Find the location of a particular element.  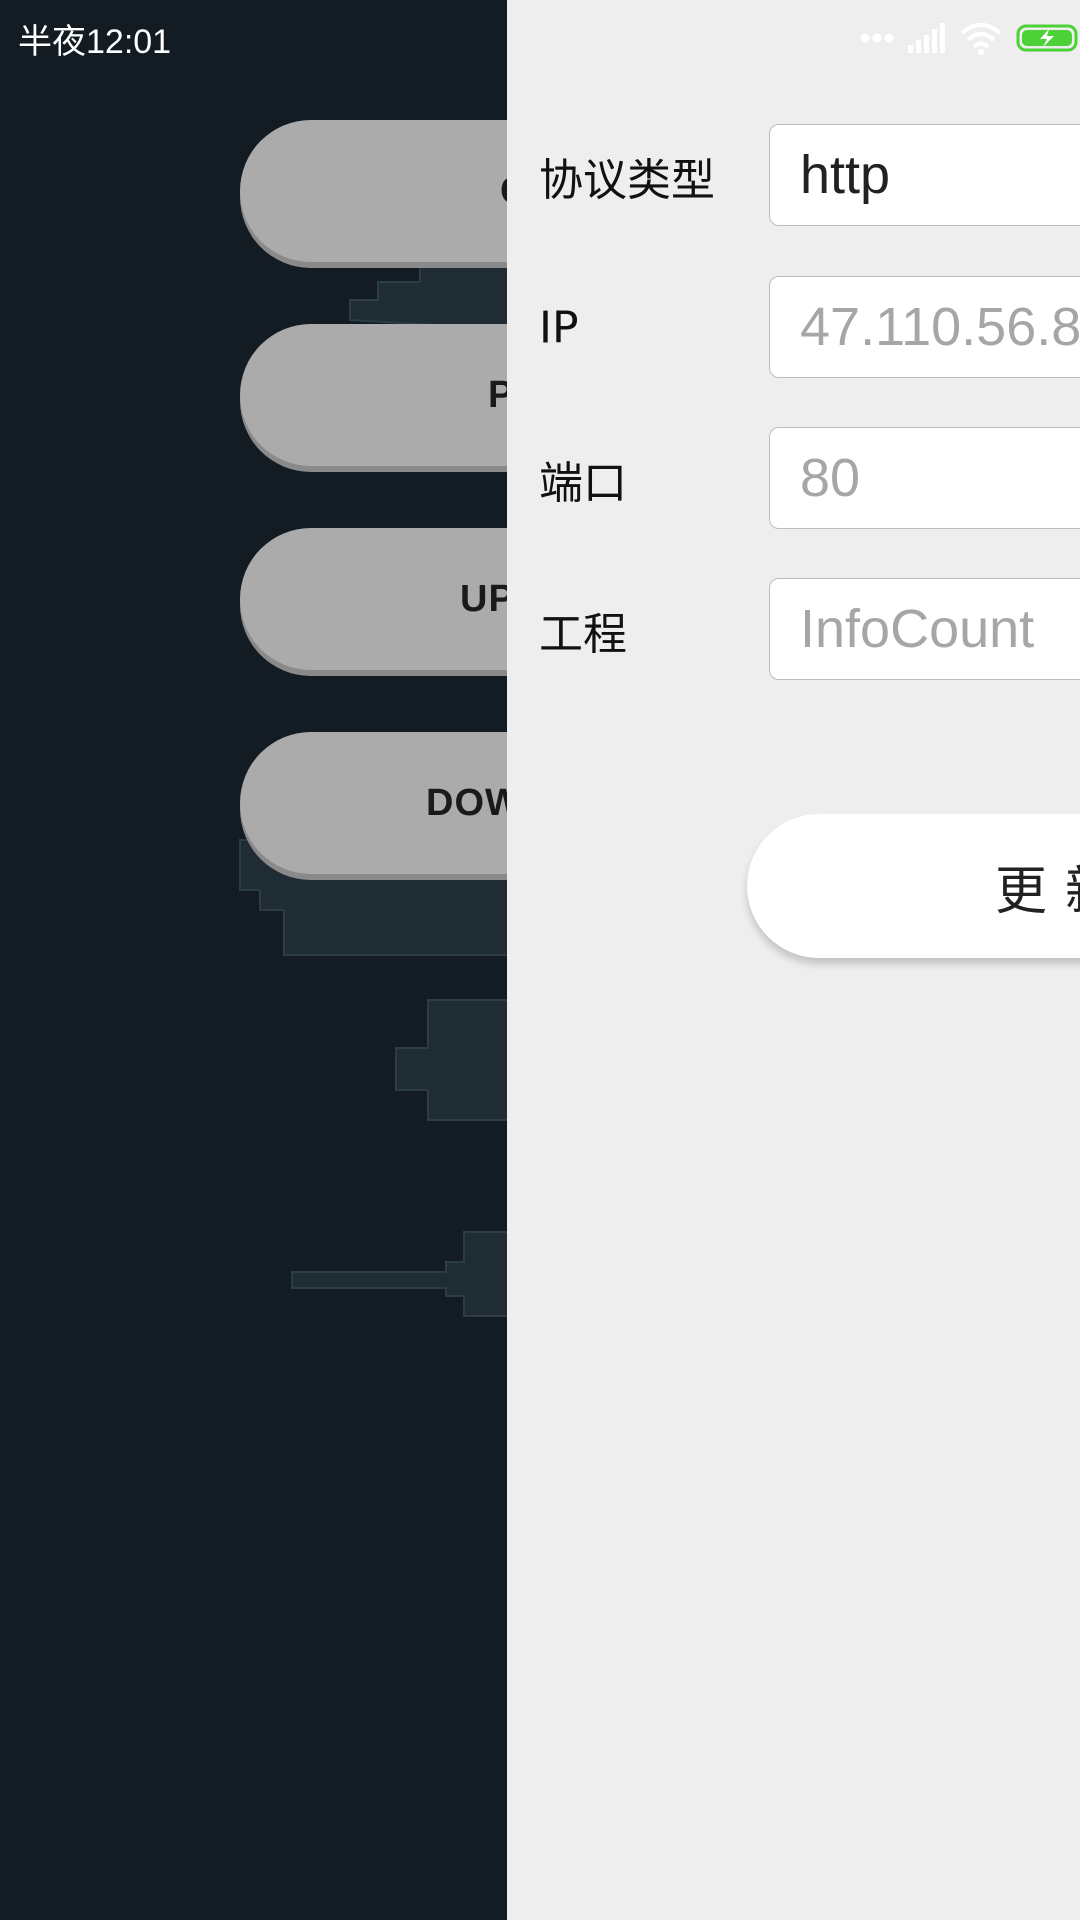

status-icons is located at coordinates (970, 38).